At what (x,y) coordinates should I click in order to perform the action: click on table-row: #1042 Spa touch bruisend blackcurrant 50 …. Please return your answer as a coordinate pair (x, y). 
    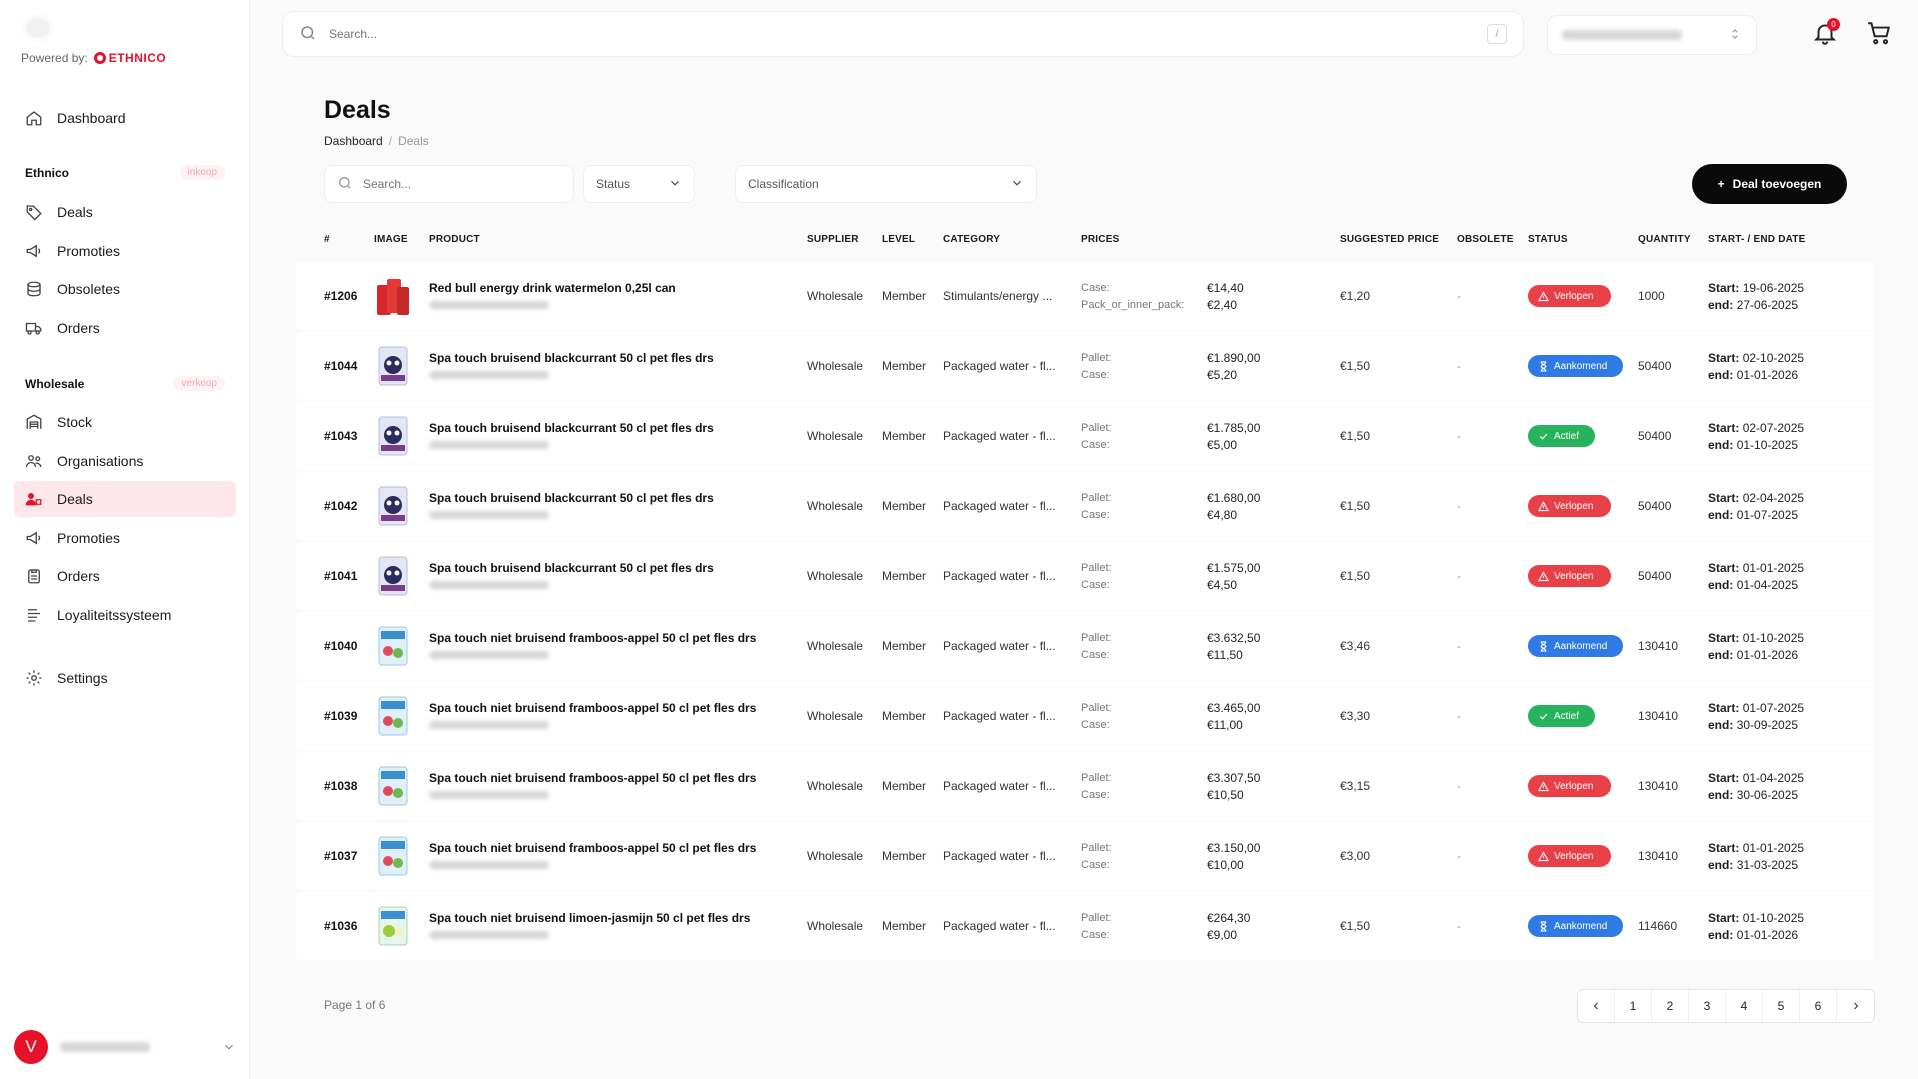
    Looking at the image, I should click on (1085, 506).